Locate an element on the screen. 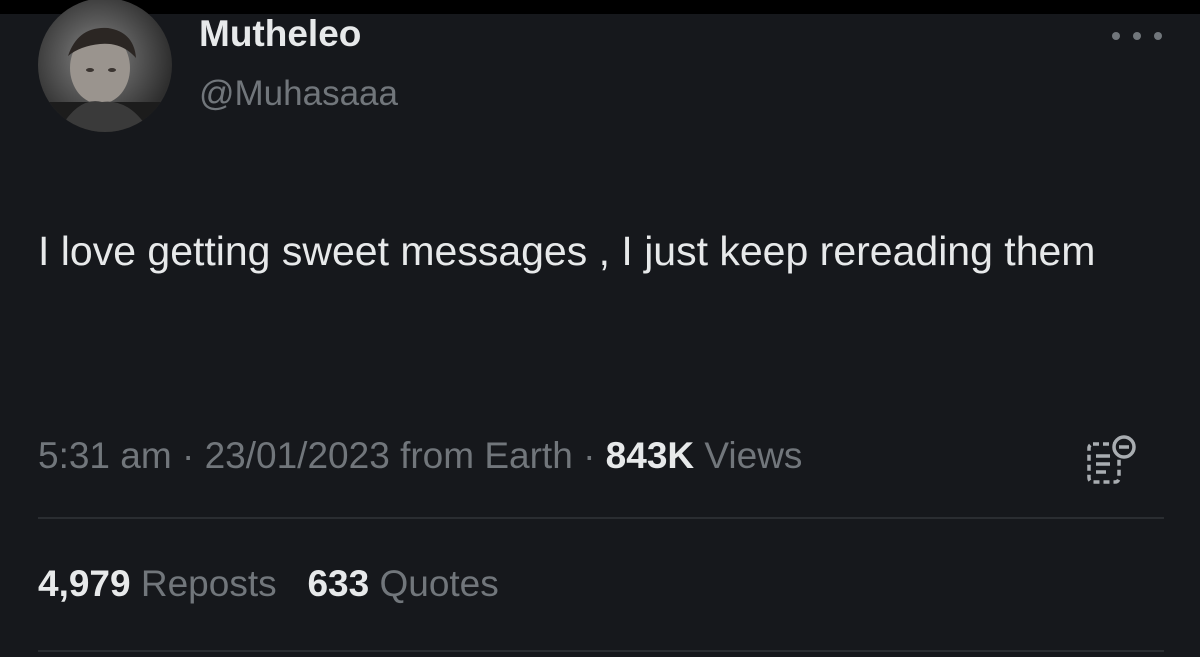 The width and height of the screenshot is (1200, 657). views-label: Views is located at coordinates (753, 455).